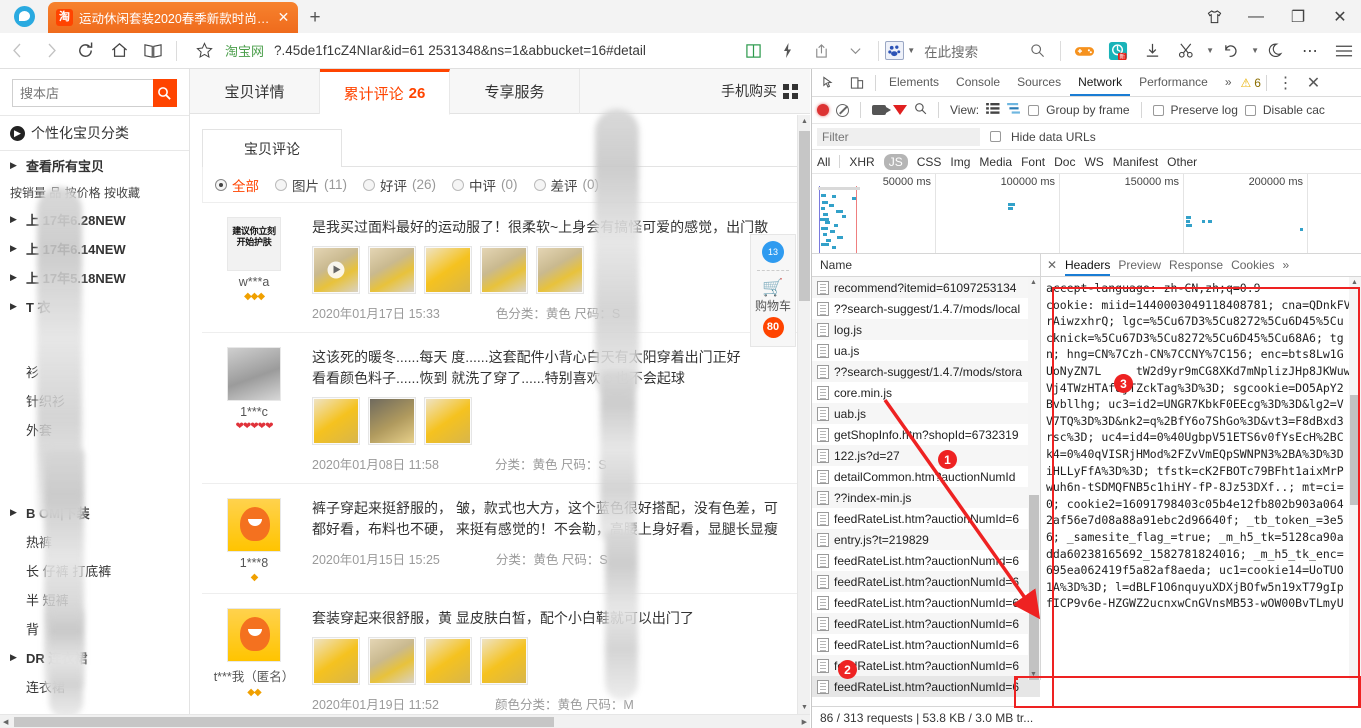 The height and width of the screenshot is (728, 1361). What do you see at coordinates (173, 17) in the screenshot?
I see `browser-tab-active: 淘 运动休闲套装2020春季新款时尚洋气 ✕` at bounding box center [173, 17].